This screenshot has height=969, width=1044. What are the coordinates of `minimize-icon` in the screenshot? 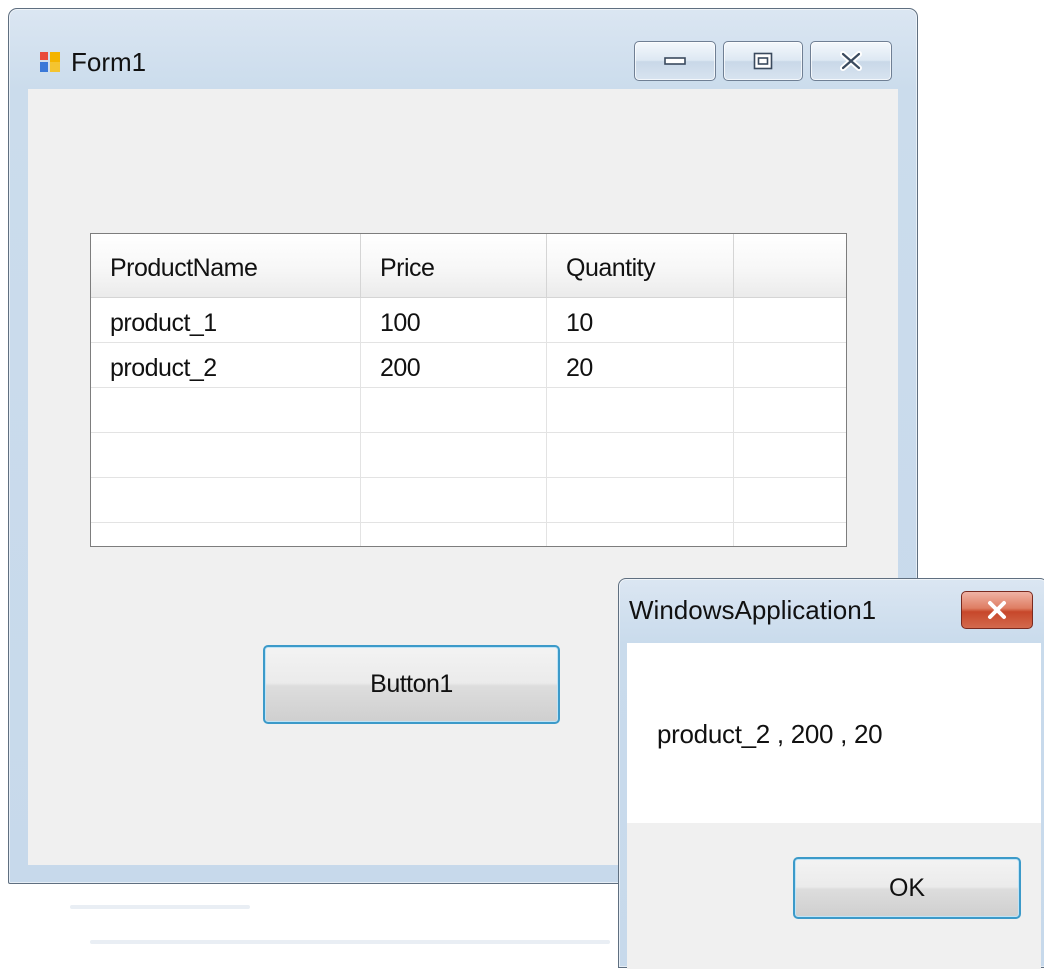 It's located at (675, 61).